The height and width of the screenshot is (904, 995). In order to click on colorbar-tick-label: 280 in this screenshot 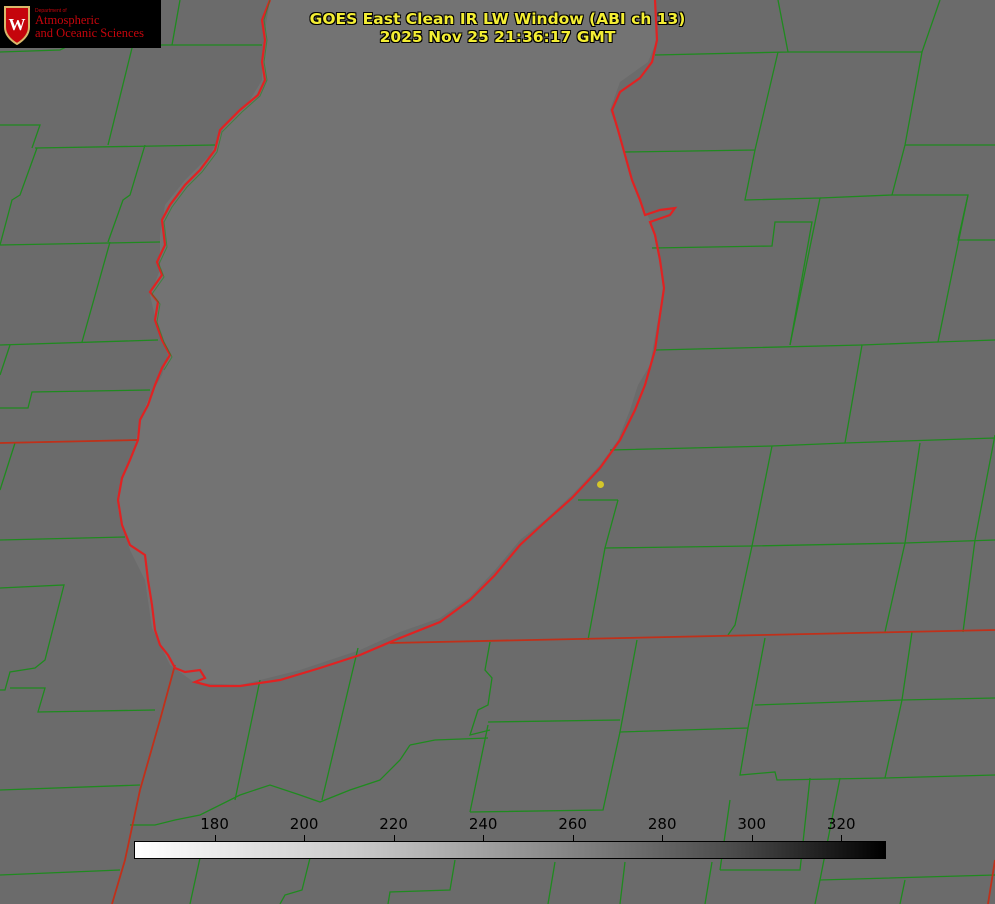, I will do `click(662, 824)`.